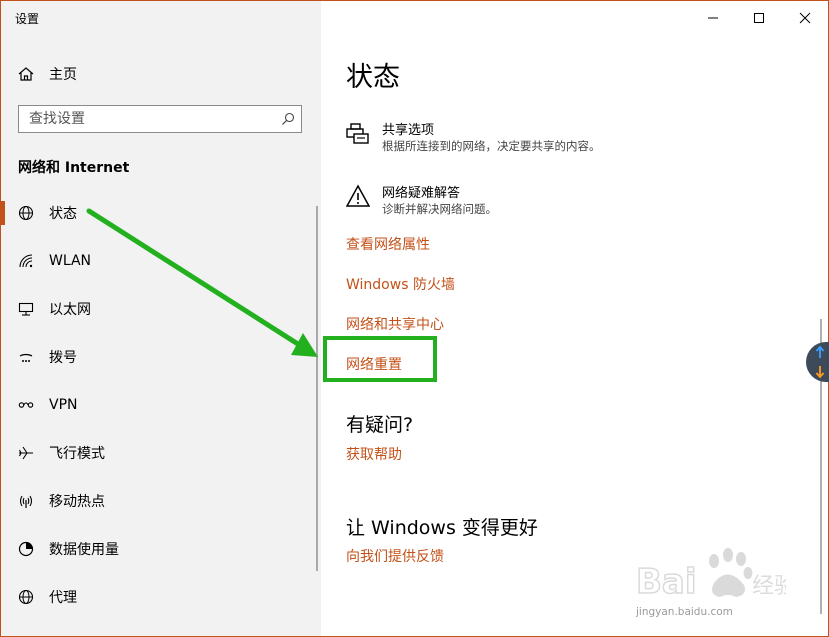 The height and width of the screenshot is (637, 829). I want to click on windows-firewall-link: Windows 防火墙, so click(400, 284).